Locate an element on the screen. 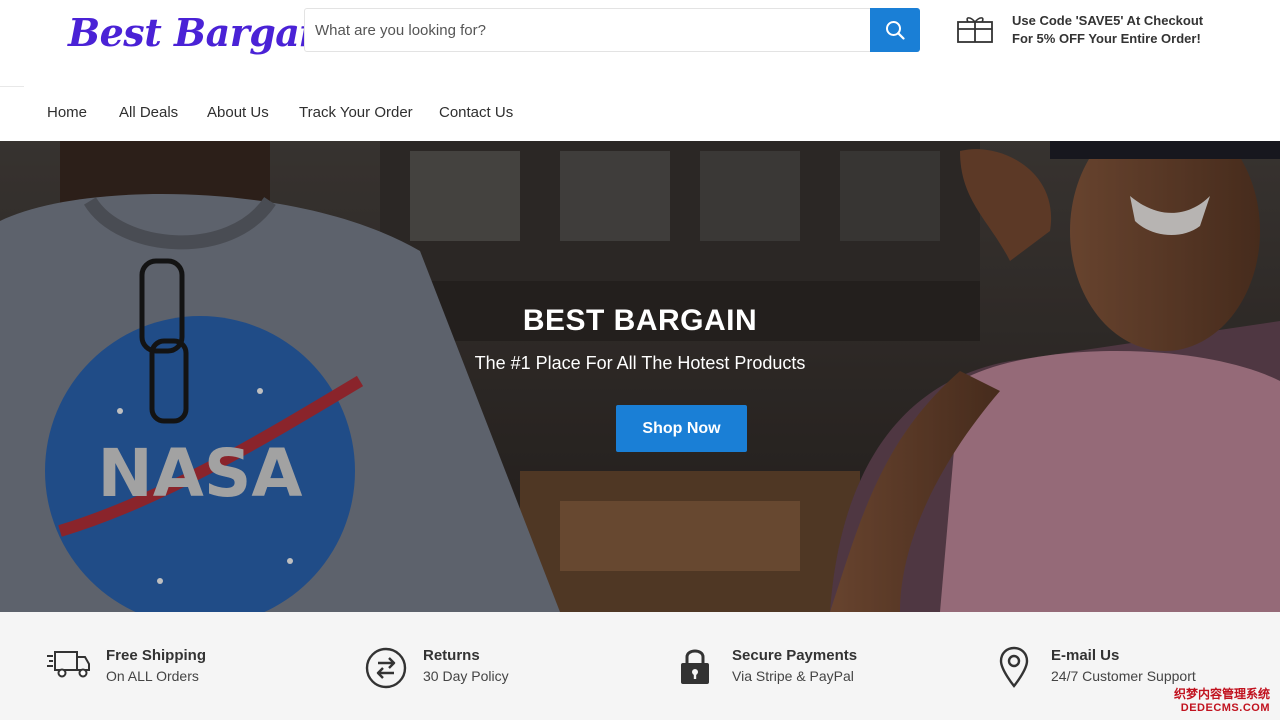 Image resolution: width=1280 pixels, height=720 pixels. site-logo: Best Bargain is located at coordinates (204, 32).